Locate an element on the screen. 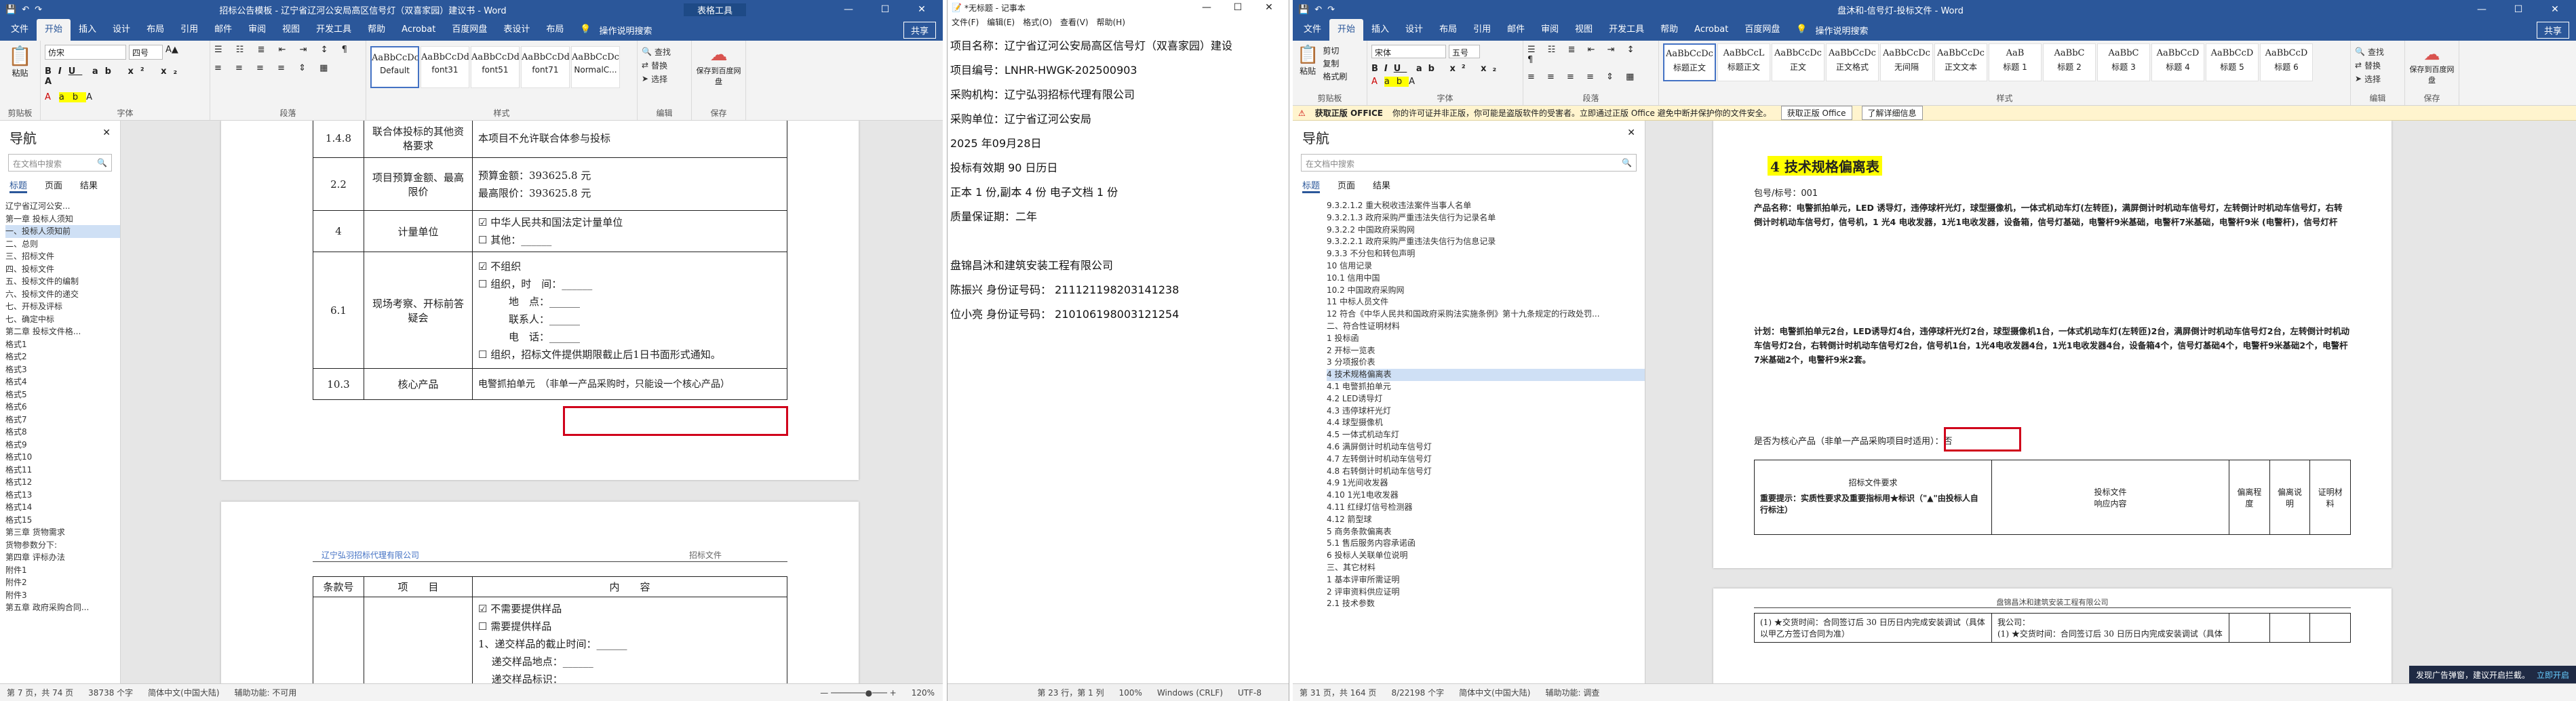 This screenshot has width=2576, height=701. style-gallery-item: AaBbCcDc Default is located at coordinates (394, 67).